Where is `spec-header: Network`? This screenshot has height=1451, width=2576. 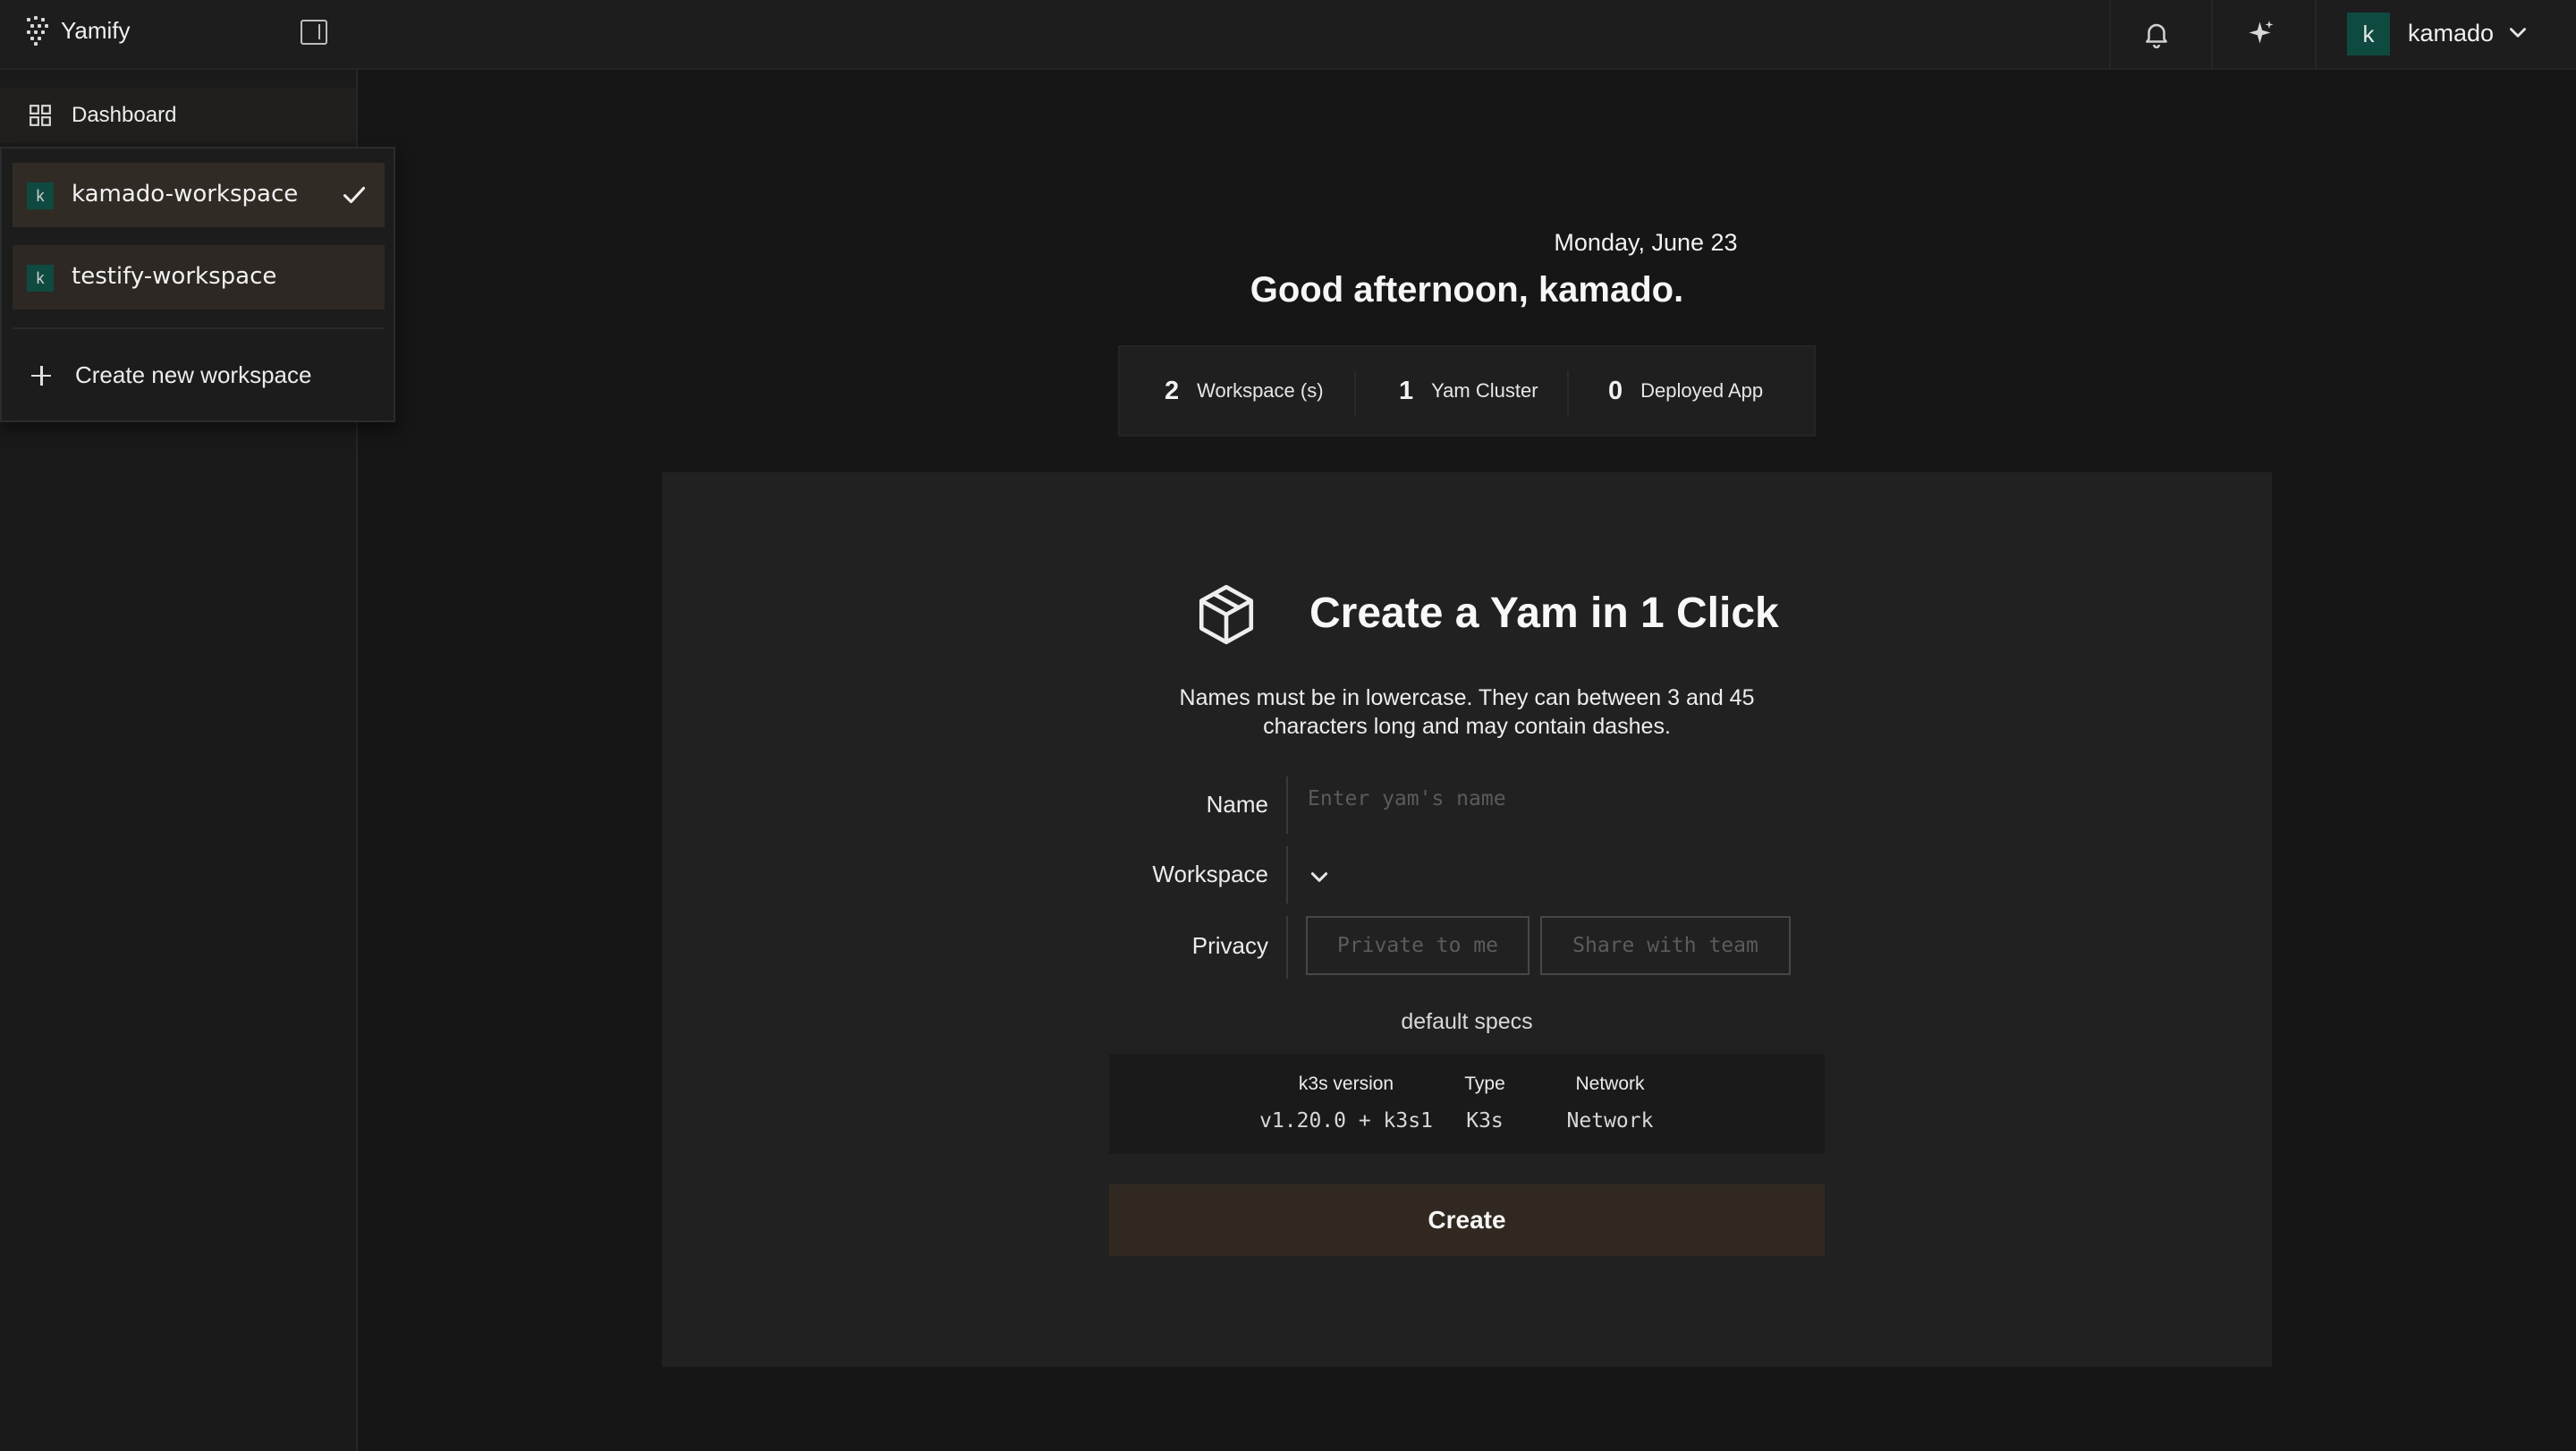 spec-header: Network is located at coordinates (1610, 1083).